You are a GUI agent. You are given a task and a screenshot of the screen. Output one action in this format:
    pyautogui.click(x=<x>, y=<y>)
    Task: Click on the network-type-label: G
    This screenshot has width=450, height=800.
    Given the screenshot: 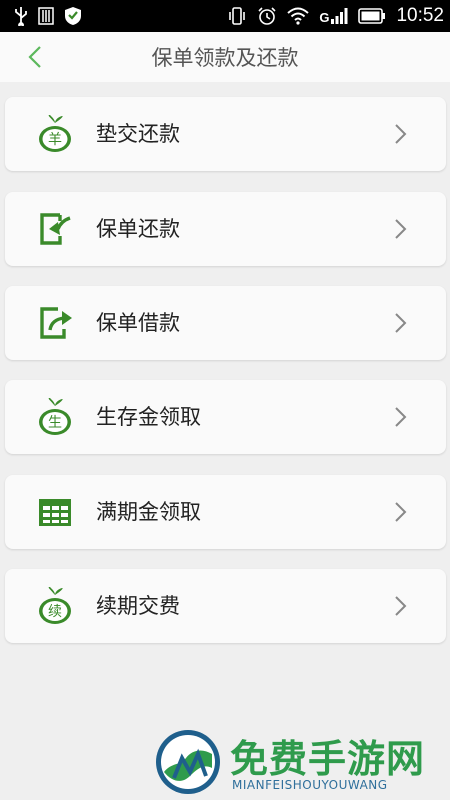 What is the action you would take?
    pyautogui.click(x=324, y=17)
    